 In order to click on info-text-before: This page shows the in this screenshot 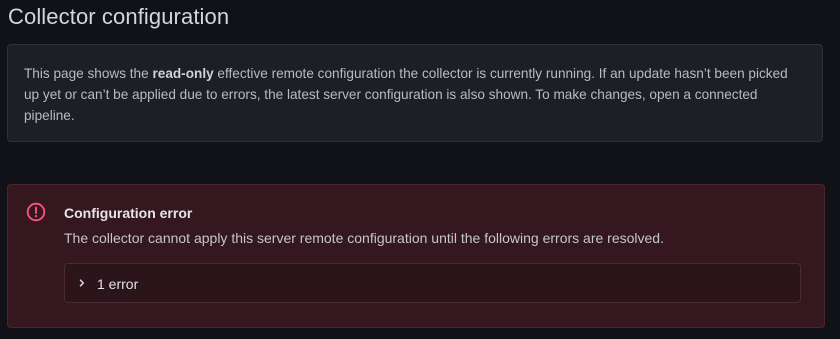, I will do `click(88, 73)`.